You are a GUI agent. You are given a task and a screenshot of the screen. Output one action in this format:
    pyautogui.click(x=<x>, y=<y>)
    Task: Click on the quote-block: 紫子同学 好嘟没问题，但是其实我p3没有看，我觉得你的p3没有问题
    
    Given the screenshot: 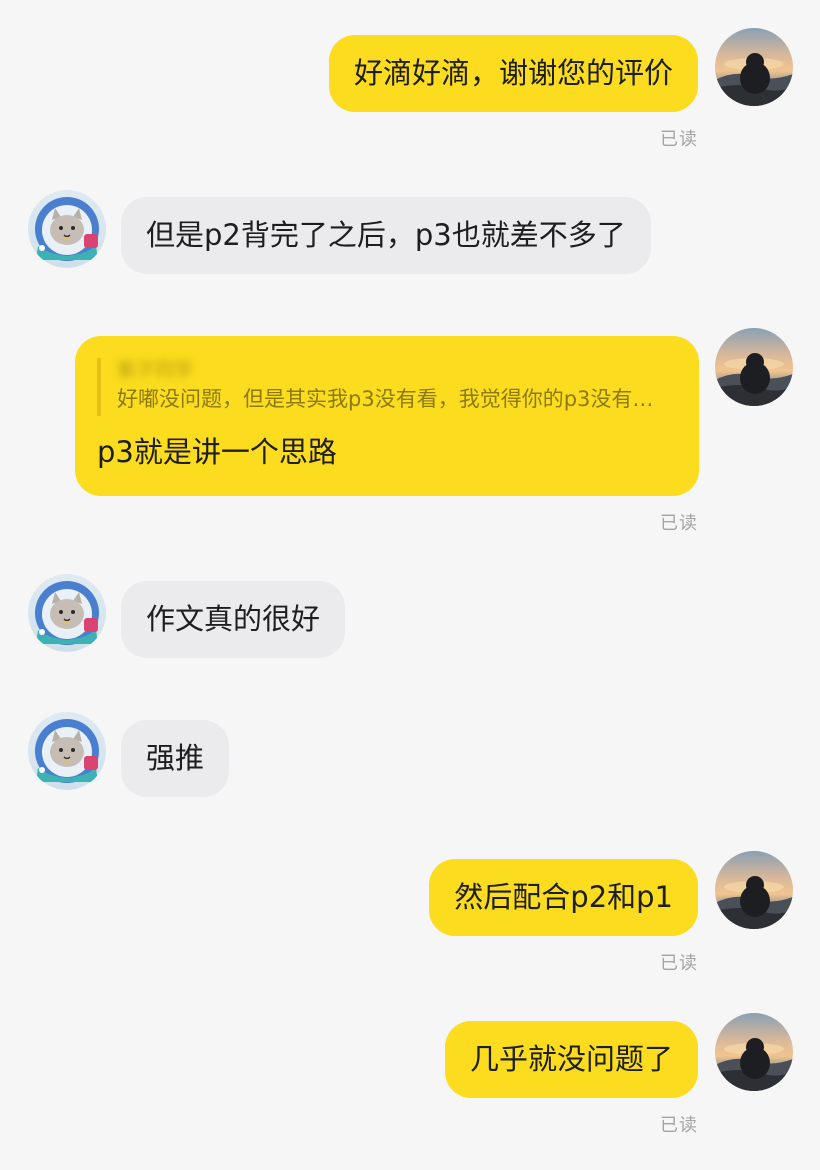 What is the action you would take?
    pyautogui.click(x=387, y=387)
    